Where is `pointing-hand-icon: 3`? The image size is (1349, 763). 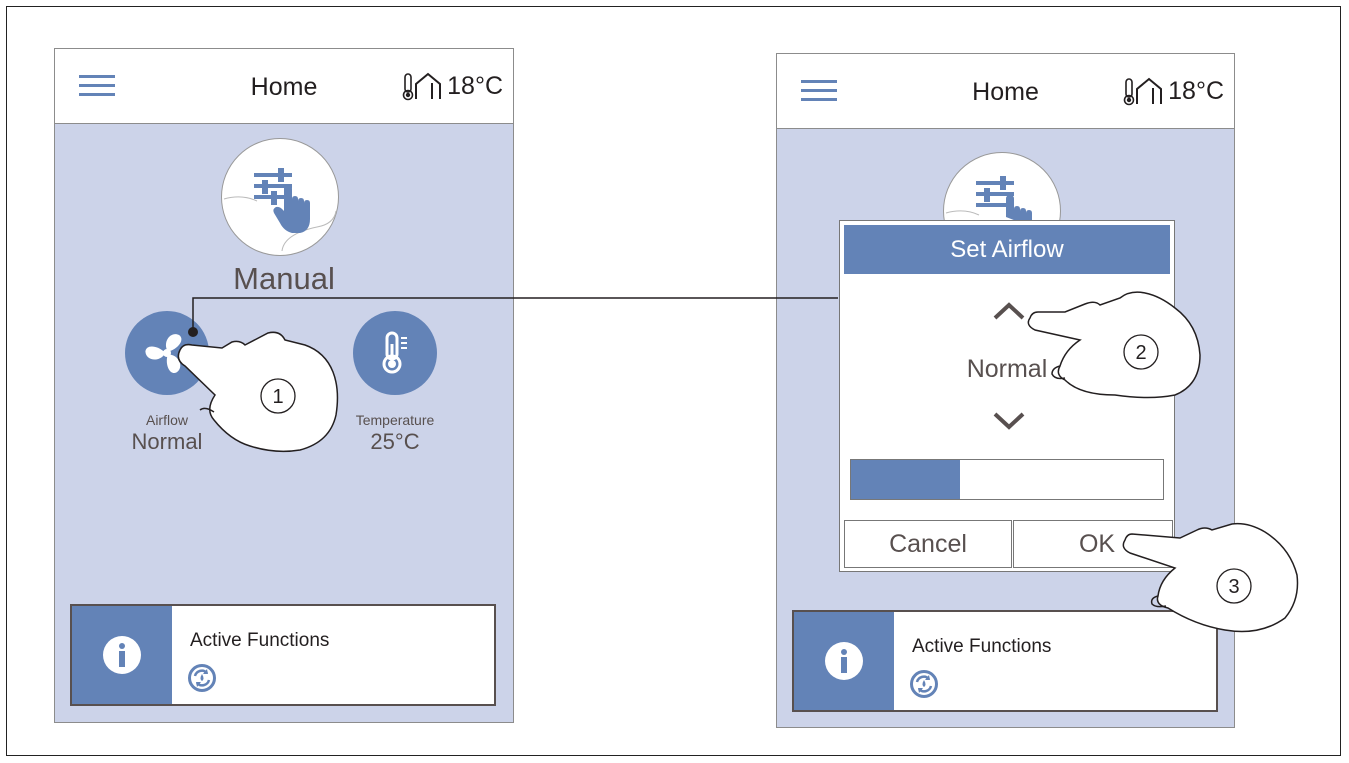
pointing-hand-icon: 3 is located at coordinates (1210, 577).